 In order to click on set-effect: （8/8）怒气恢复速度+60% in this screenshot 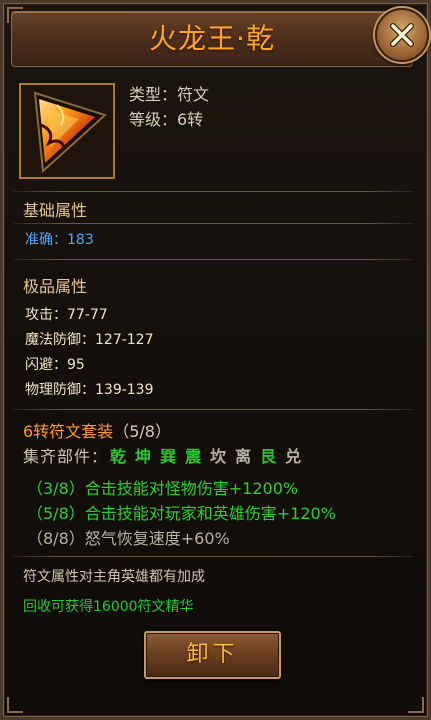, I will do `click(128, 538)`.